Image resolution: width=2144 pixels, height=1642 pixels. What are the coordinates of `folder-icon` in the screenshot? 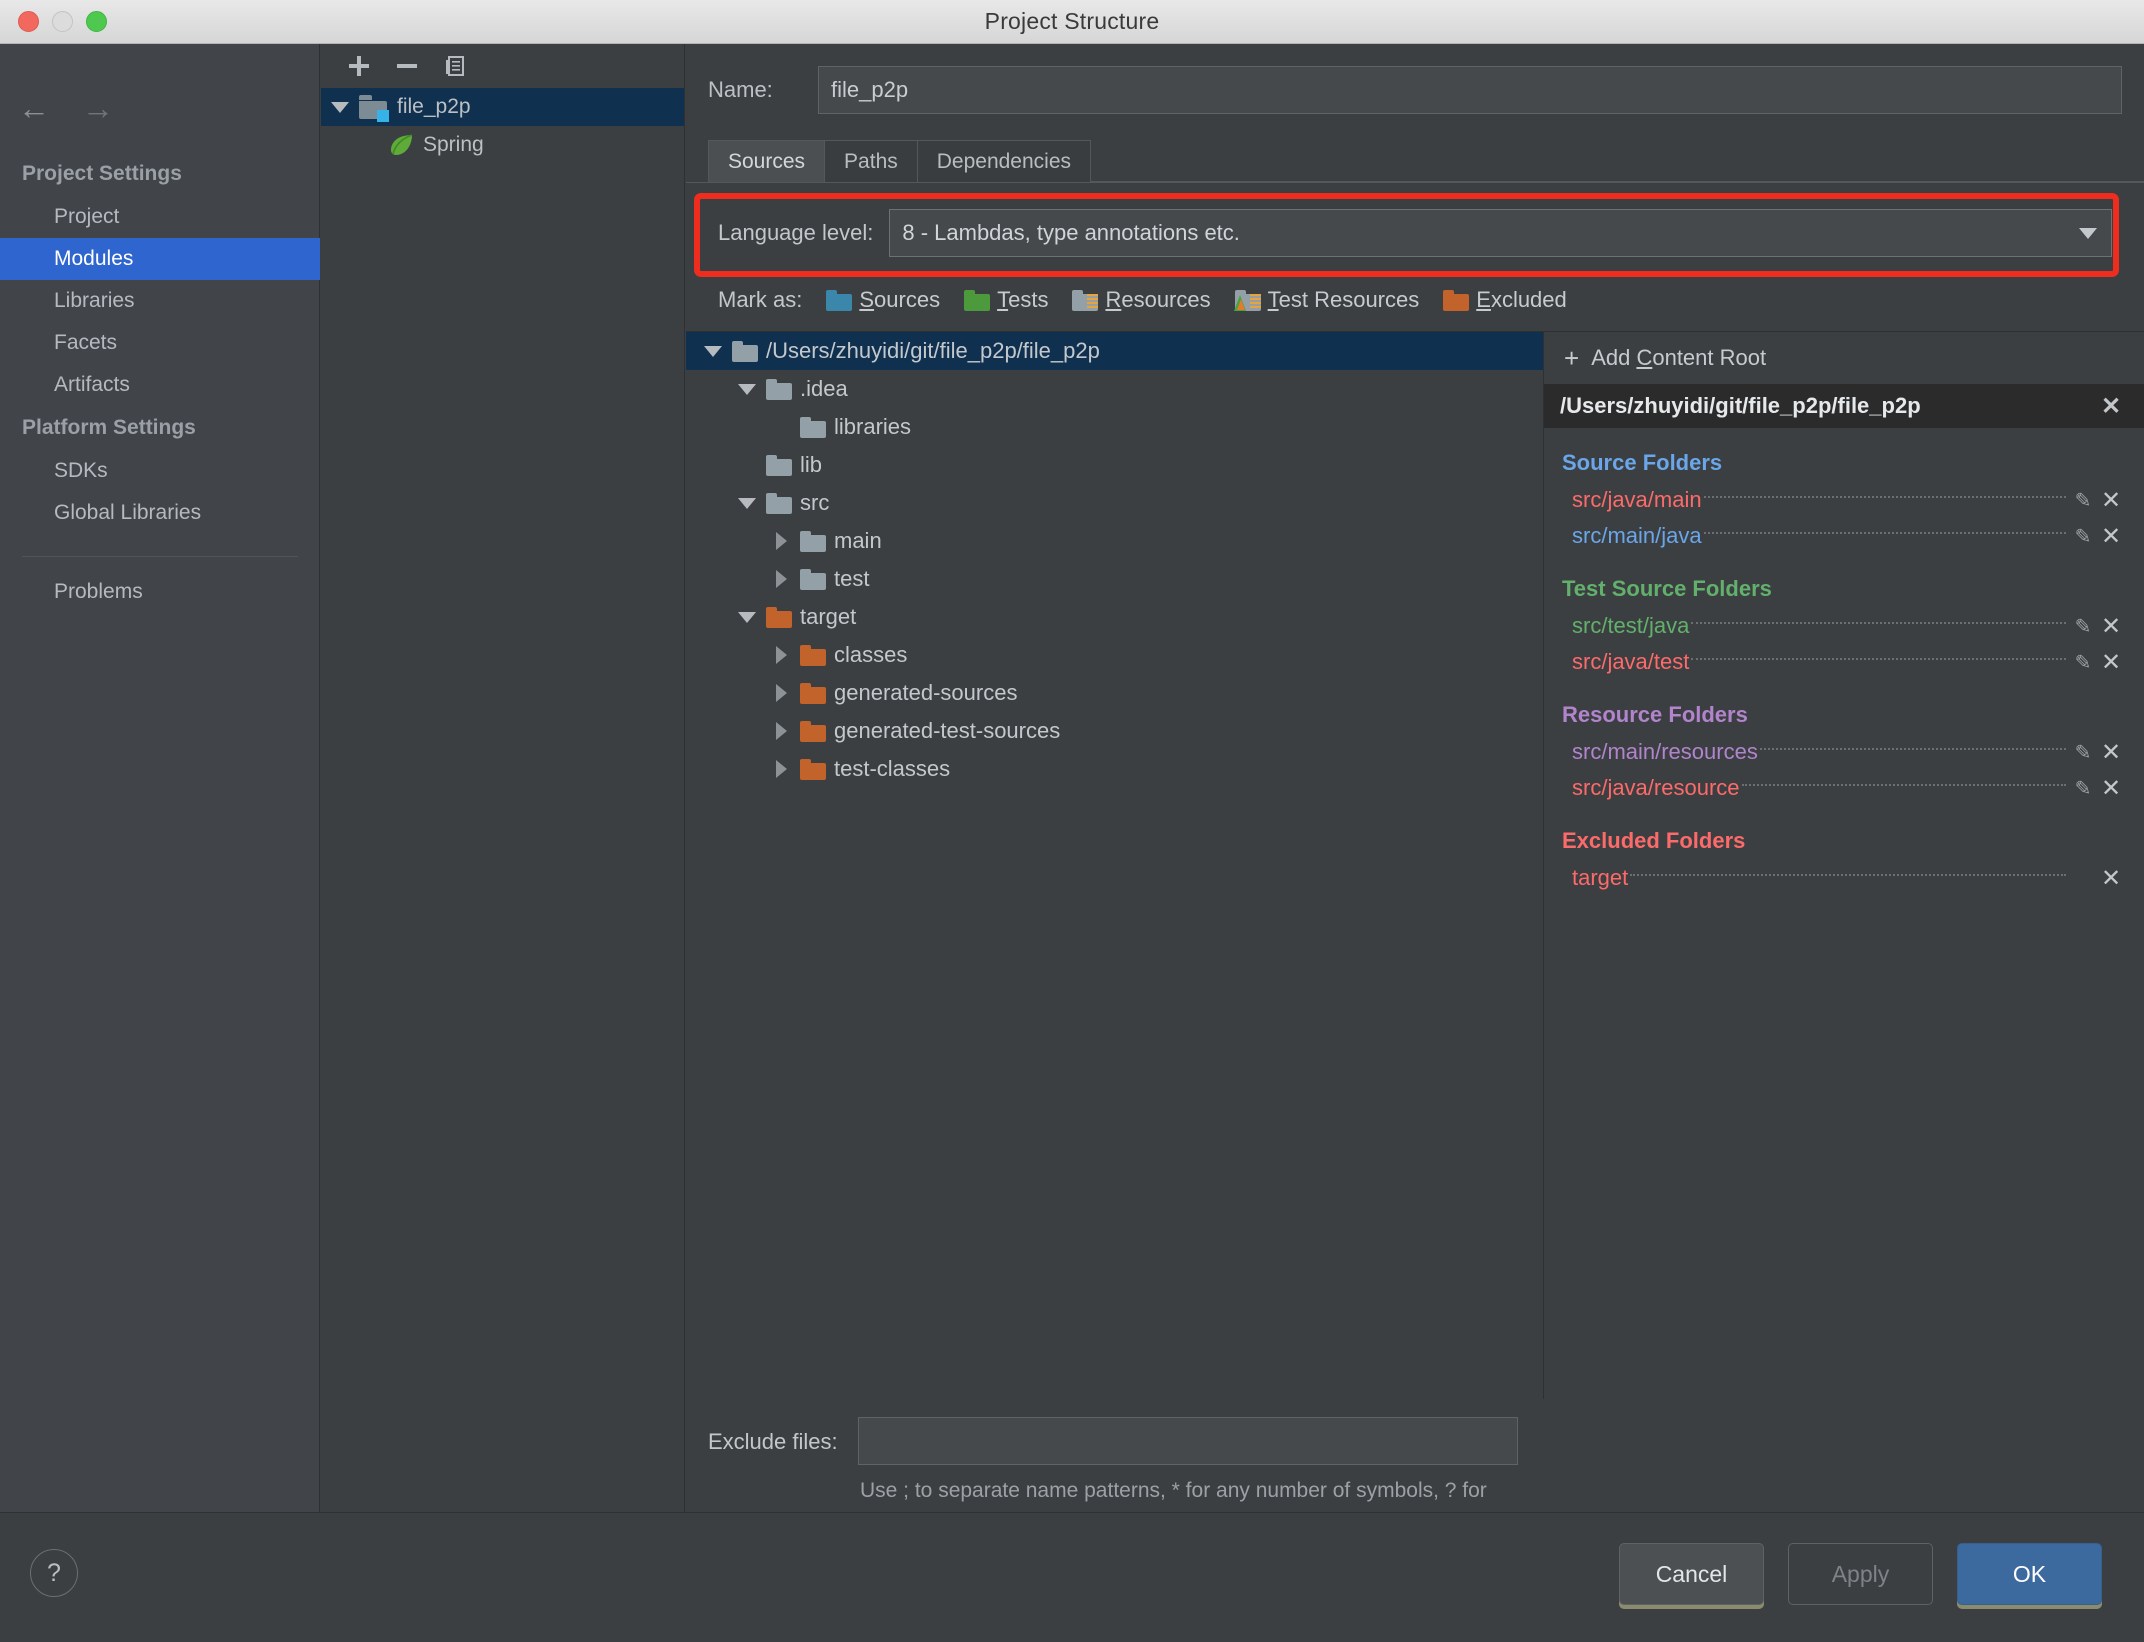 It's located at (813, 579).